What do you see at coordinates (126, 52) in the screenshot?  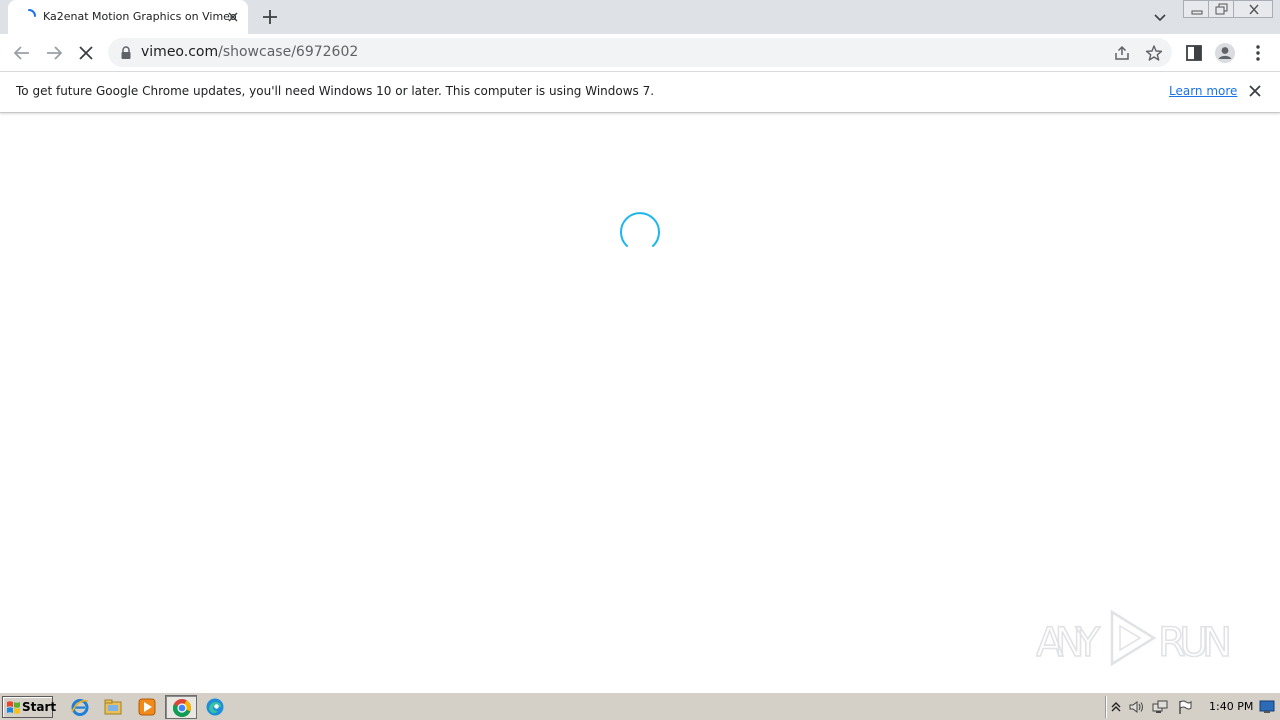 I see `lock-icon` at bounding box center [126, 52].